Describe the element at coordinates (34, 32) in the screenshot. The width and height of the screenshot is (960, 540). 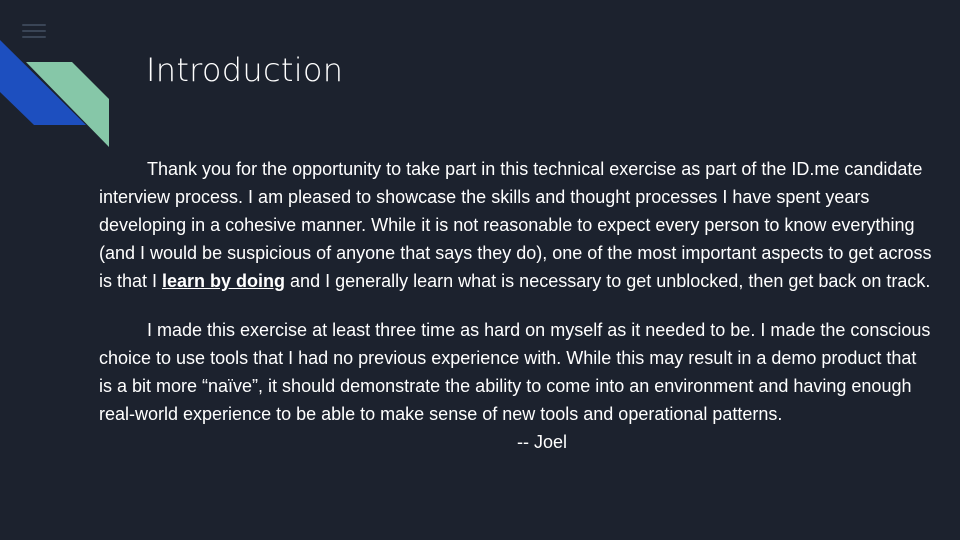
I see `hamburger-menu-icon` at that location.